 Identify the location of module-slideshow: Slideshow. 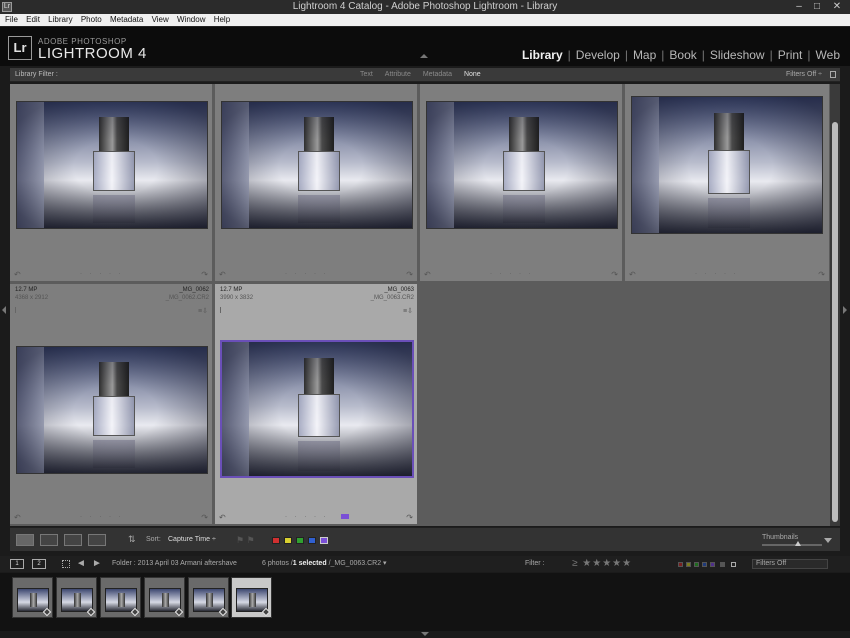
(737, 55).